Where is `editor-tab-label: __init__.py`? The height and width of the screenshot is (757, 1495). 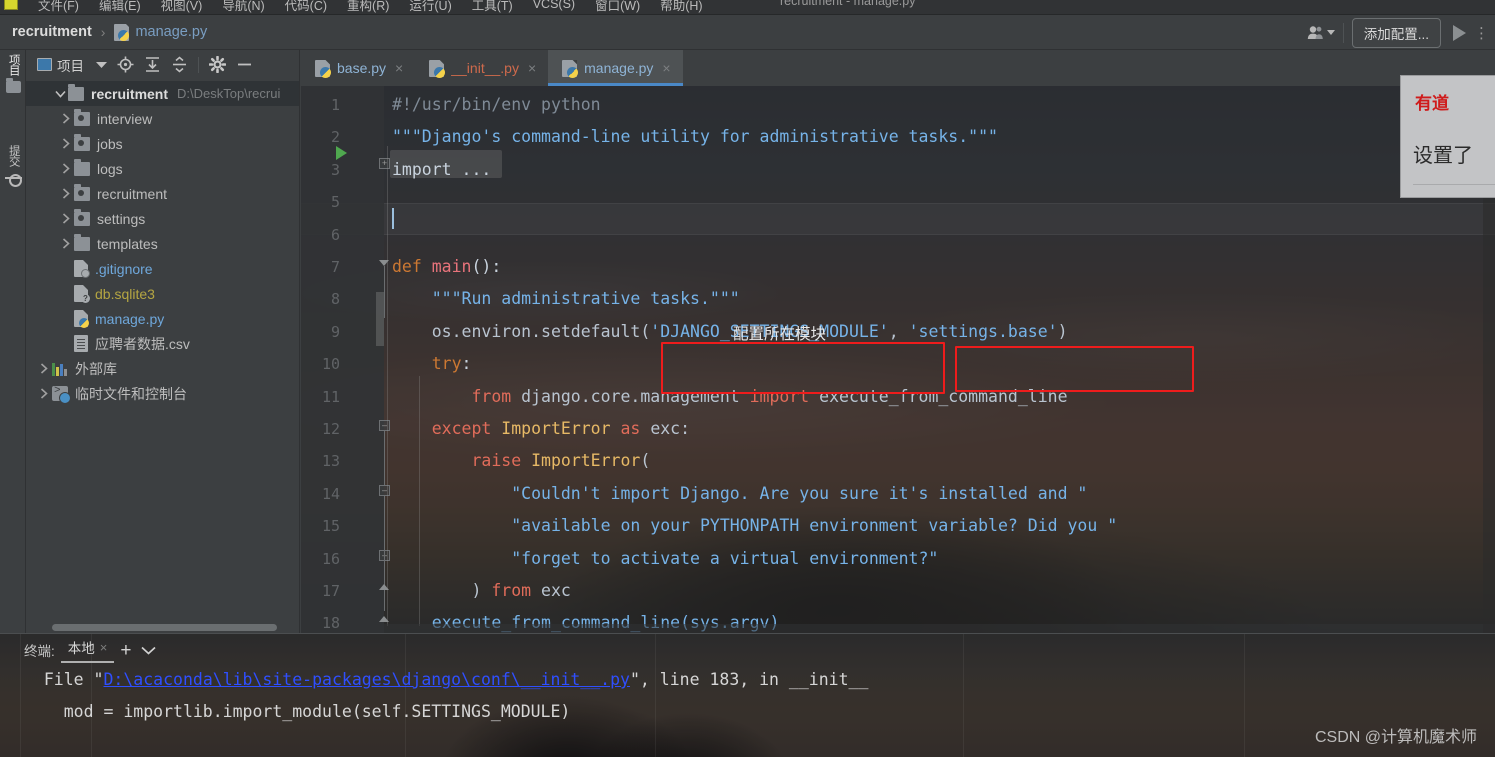 editor-tab-label: __init__.py is located at coordinates (485, 68).